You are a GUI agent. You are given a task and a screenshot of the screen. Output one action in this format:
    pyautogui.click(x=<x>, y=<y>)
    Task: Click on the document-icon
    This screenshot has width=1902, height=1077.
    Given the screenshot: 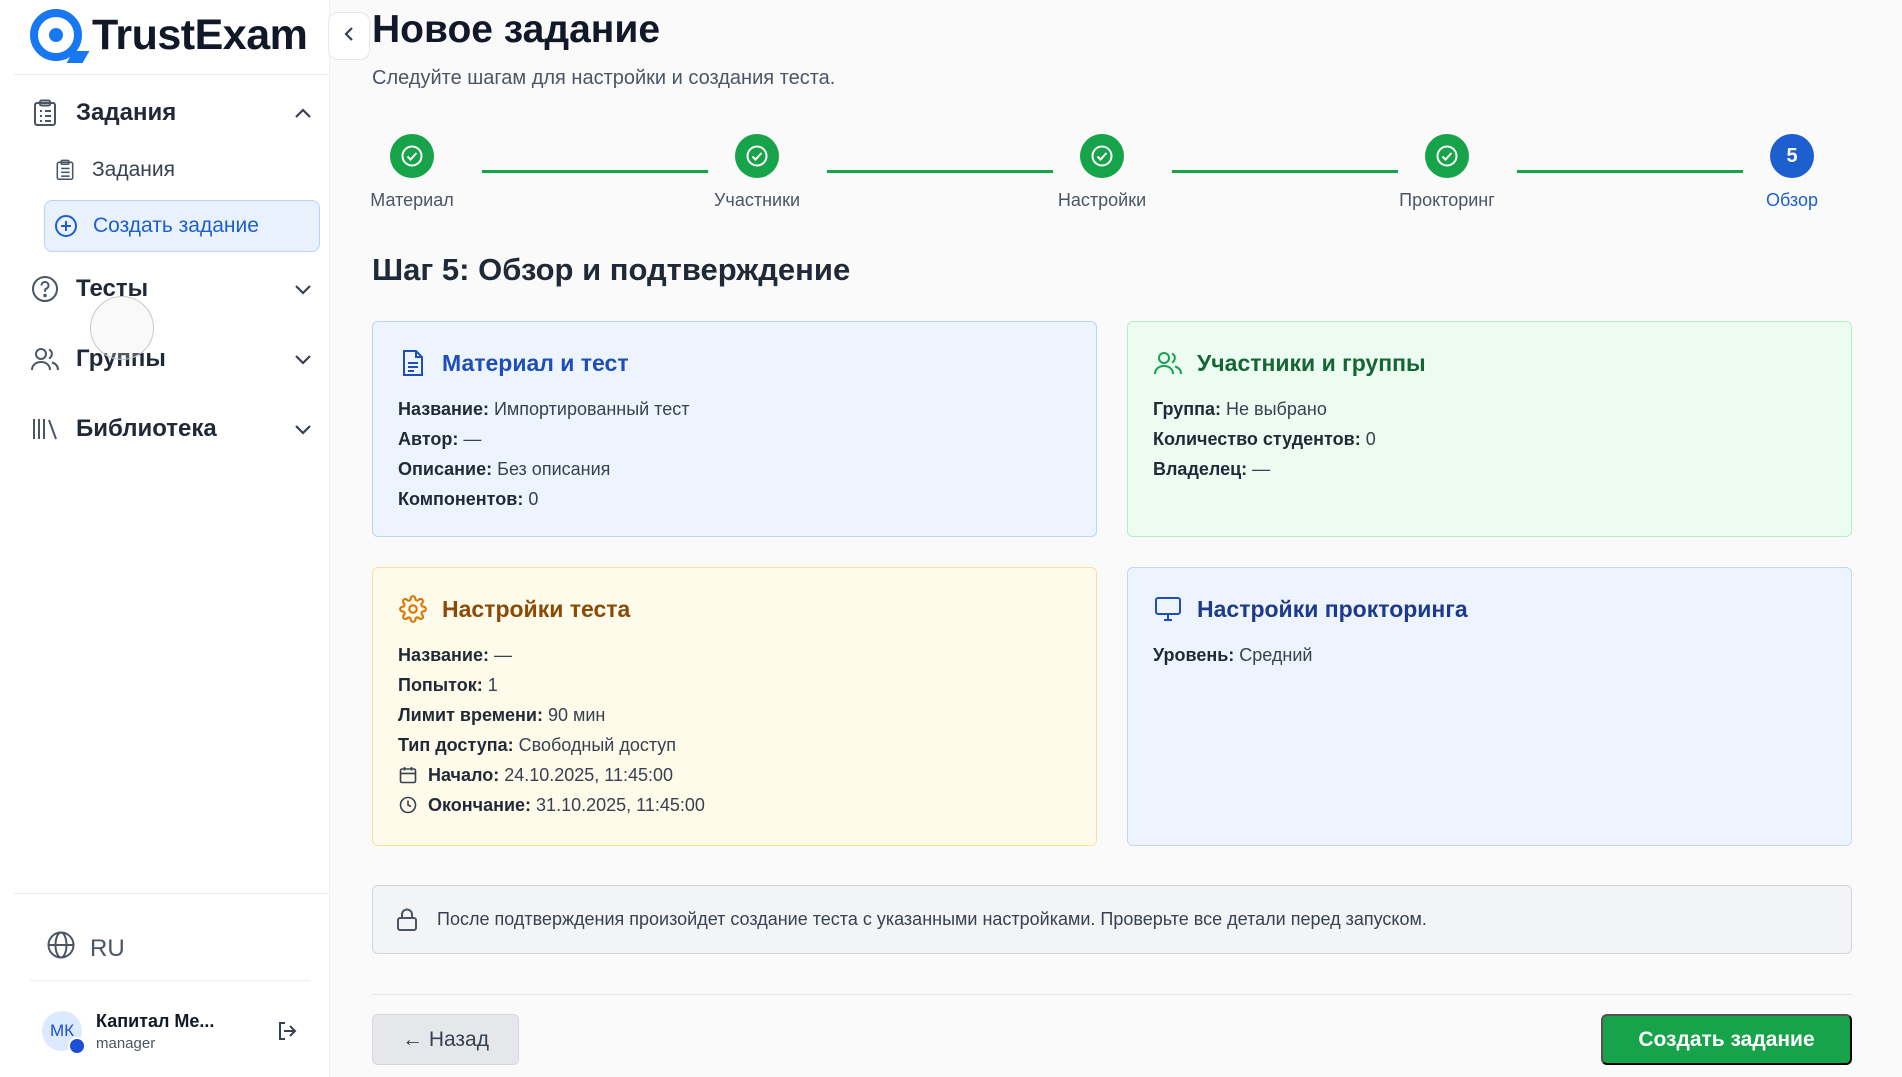 What is the action you would take?
    pyautogui.click(x=413, y=363)
    